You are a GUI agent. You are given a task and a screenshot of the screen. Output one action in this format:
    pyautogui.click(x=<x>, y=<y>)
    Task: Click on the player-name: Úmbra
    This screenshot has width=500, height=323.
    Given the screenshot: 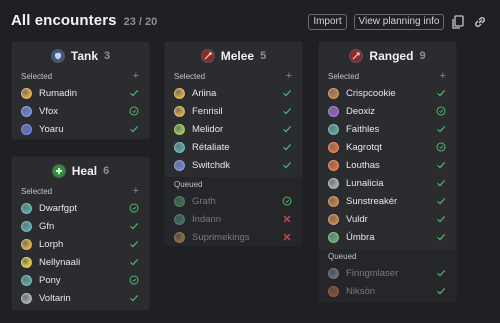 What is the action you would take?
    pyautogui.click(x=360, y=237)
    